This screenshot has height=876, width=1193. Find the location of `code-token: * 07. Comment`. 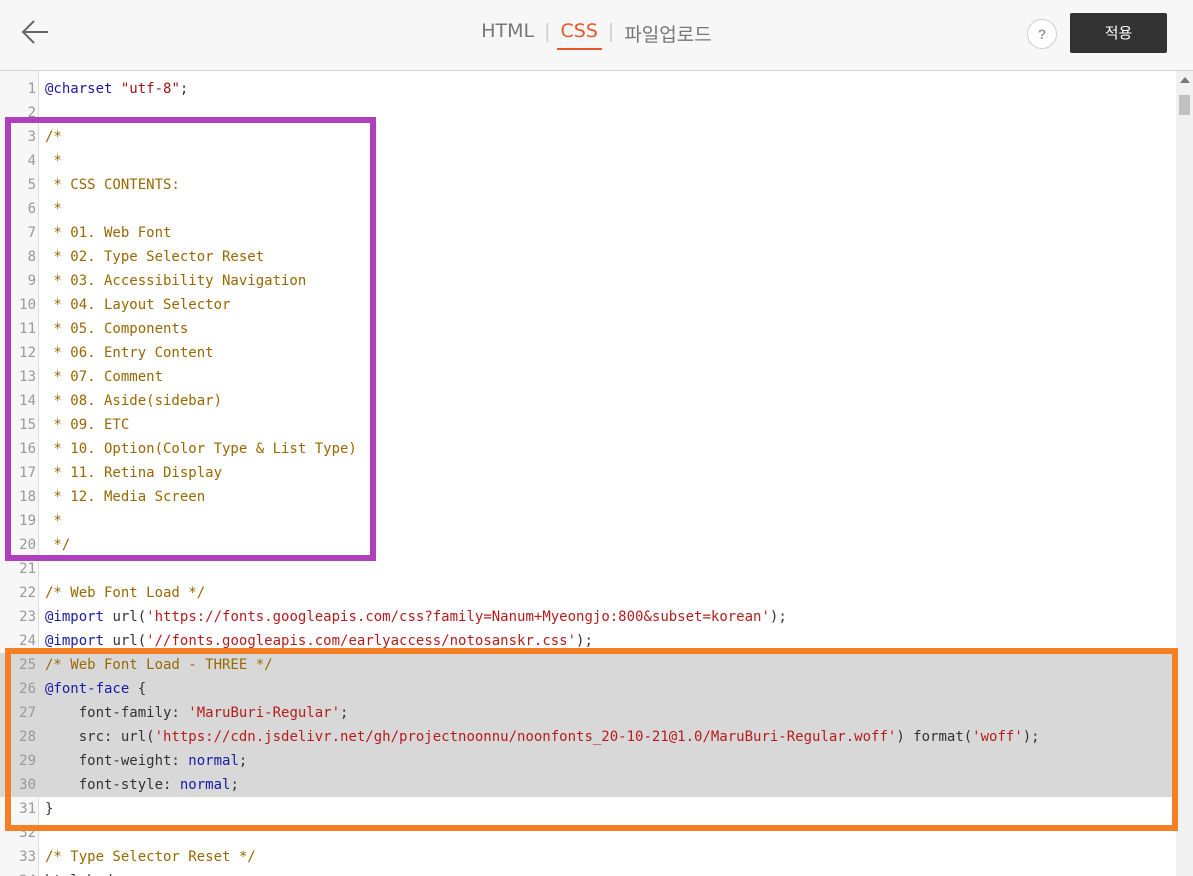

code-token: * 07. Comment is located at coordinates (104, 377).